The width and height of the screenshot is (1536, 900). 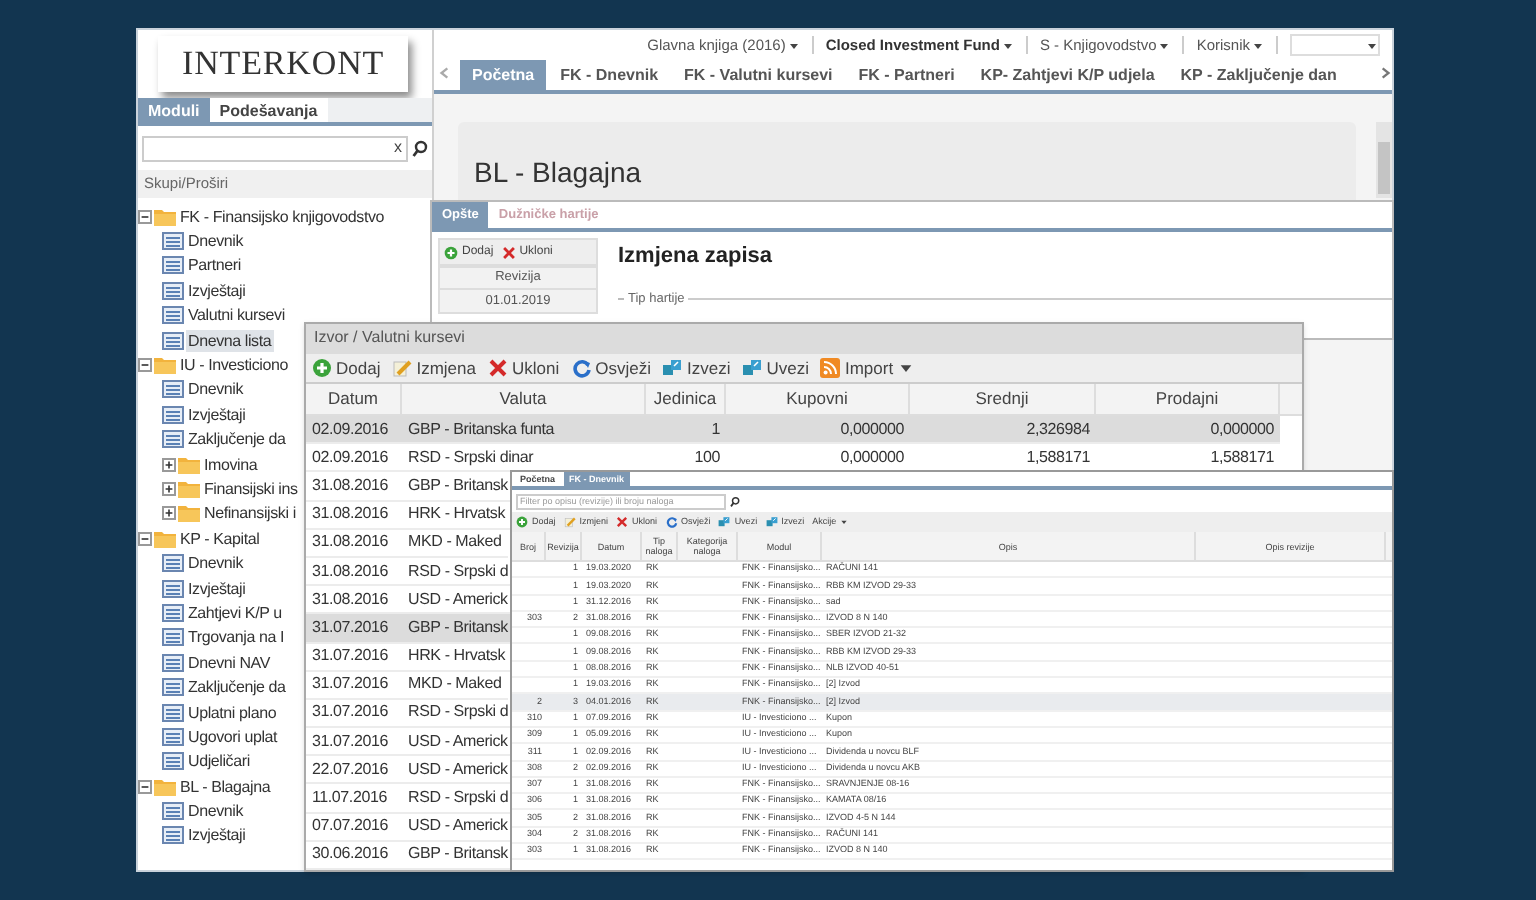 What do you see at coordinates (410, 742) in the screenshot?
I see `table-row: 31.07.2016 USD - Americk` at bounding box center [410, 742].